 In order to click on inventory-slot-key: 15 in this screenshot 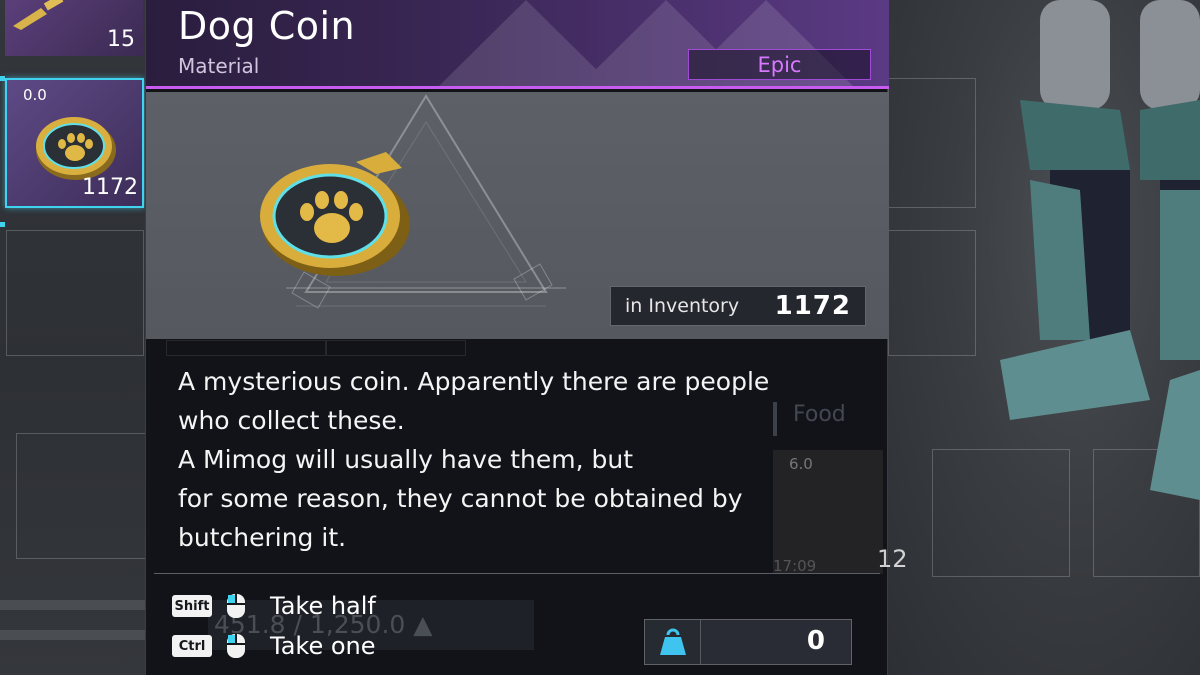, I will do `click(74, 28)`.